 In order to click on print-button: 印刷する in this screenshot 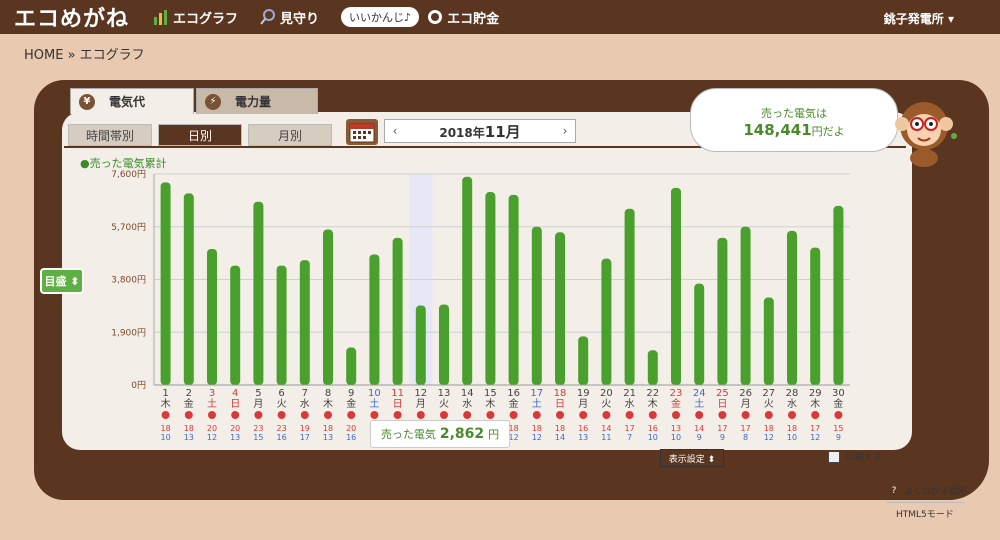, I will do `click(855, 456)`.